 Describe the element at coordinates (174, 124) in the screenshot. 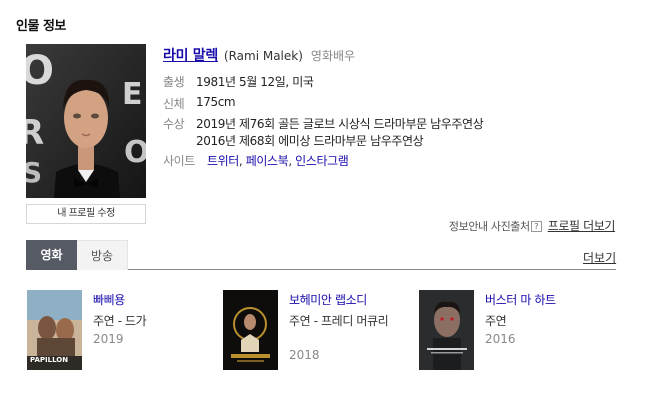

I see `info-label-awards: 수상` at that location.